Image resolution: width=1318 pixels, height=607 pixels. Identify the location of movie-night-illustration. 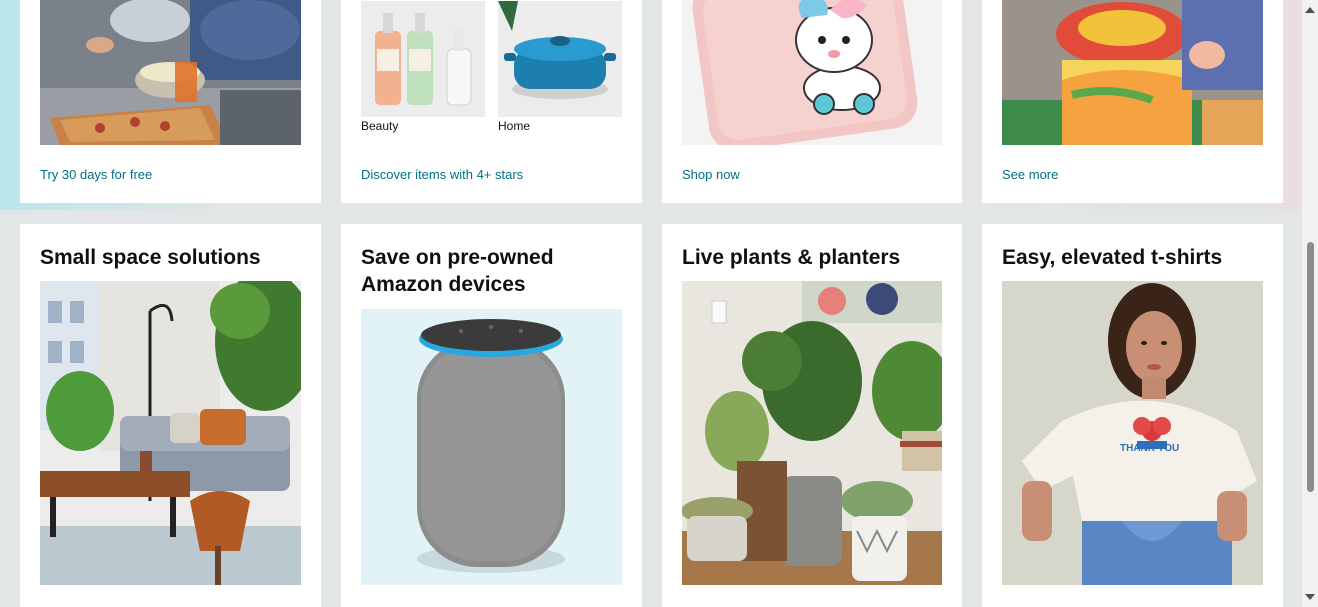
(170, 72).